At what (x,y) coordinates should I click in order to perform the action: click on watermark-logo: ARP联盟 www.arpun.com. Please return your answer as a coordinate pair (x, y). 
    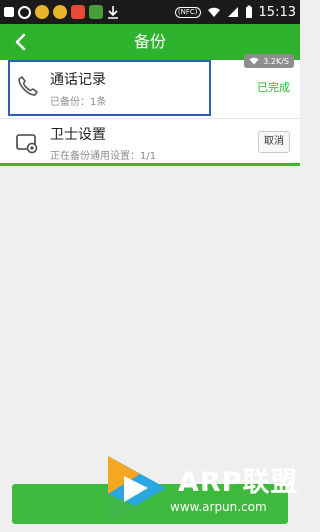
    Looking at the image, I should click on (200, 489).